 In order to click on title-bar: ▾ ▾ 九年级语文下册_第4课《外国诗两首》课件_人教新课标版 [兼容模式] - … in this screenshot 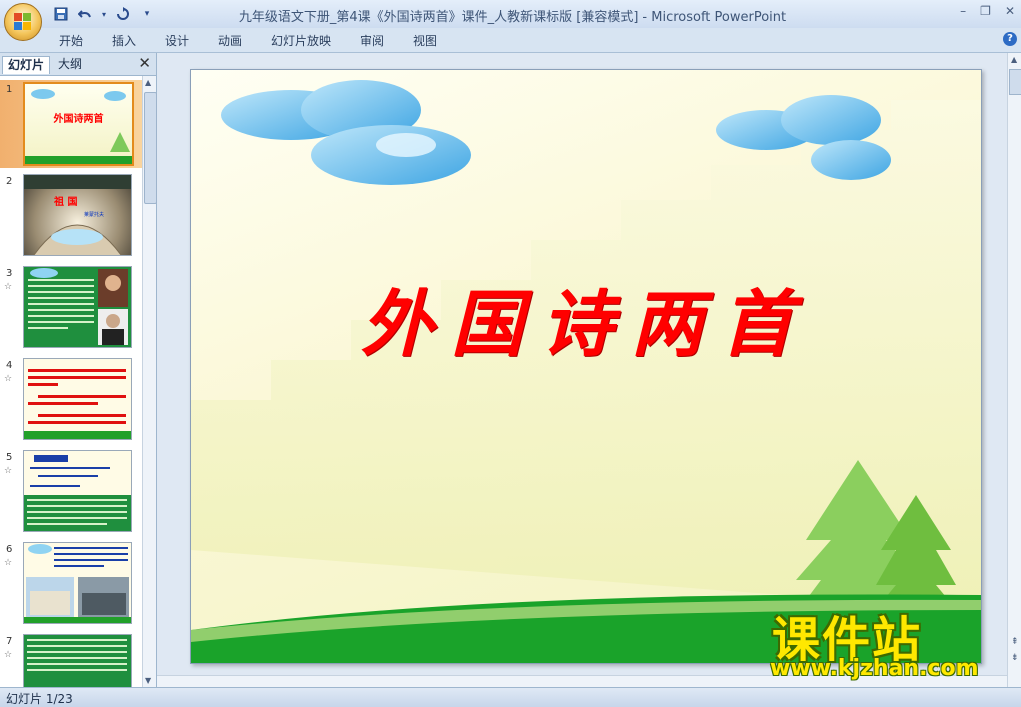, I will do `click(510, 14)`.